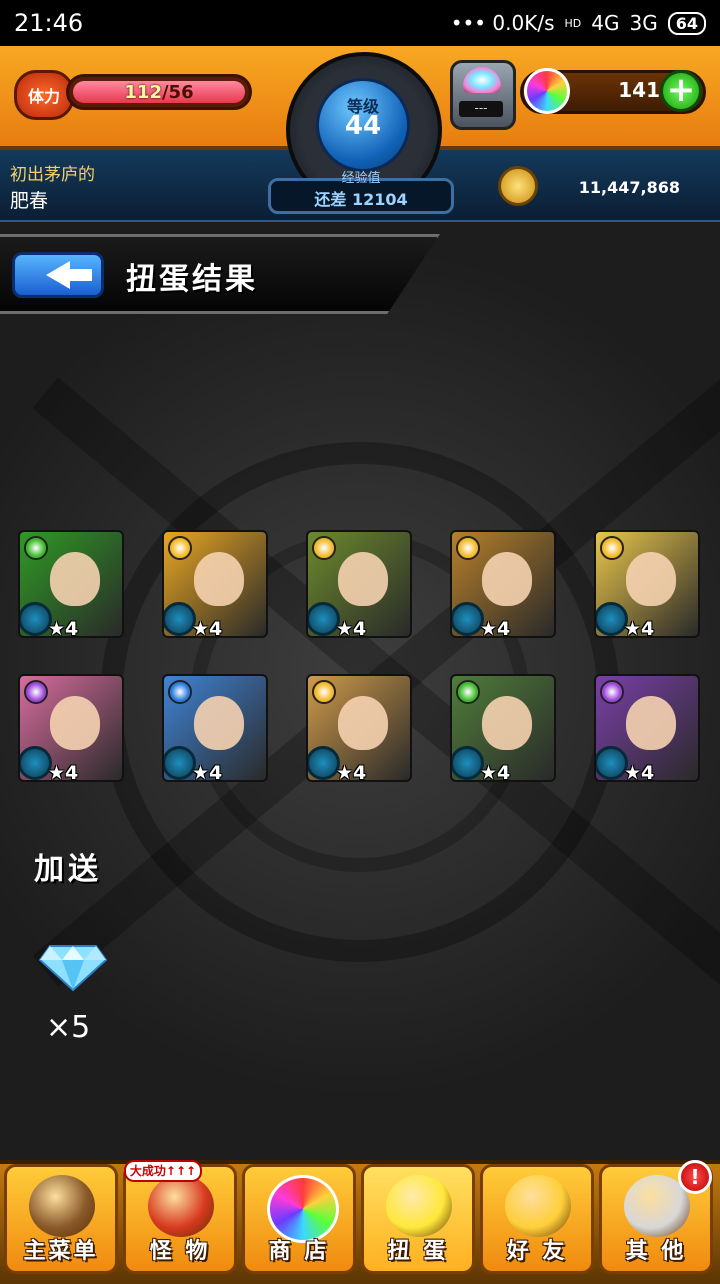 The image size is (720, 1284). What do you see at coordinates (180, 692) in the screenshot?
I see `water-attribute-icon` at bounding box center [180, 692].